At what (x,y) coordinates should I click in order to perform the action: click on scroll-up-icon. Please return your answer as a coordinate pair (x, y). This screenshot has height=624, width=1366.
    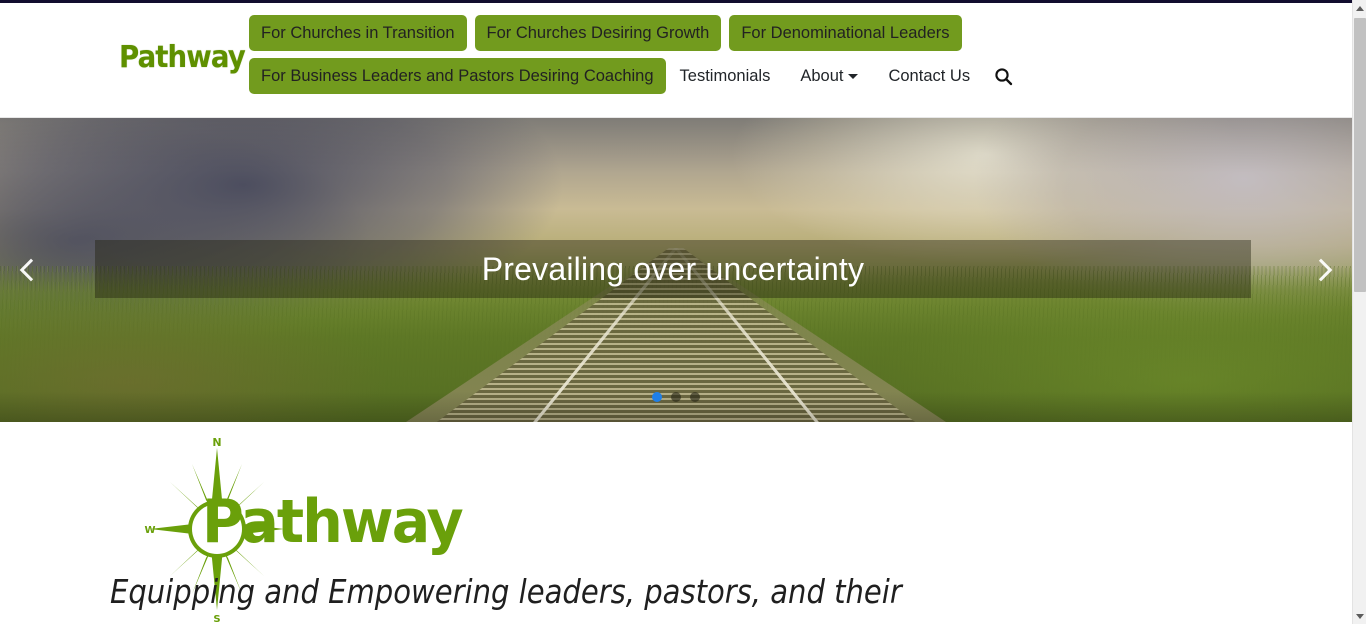
    Looking at the image, I should click on (1359, 8).